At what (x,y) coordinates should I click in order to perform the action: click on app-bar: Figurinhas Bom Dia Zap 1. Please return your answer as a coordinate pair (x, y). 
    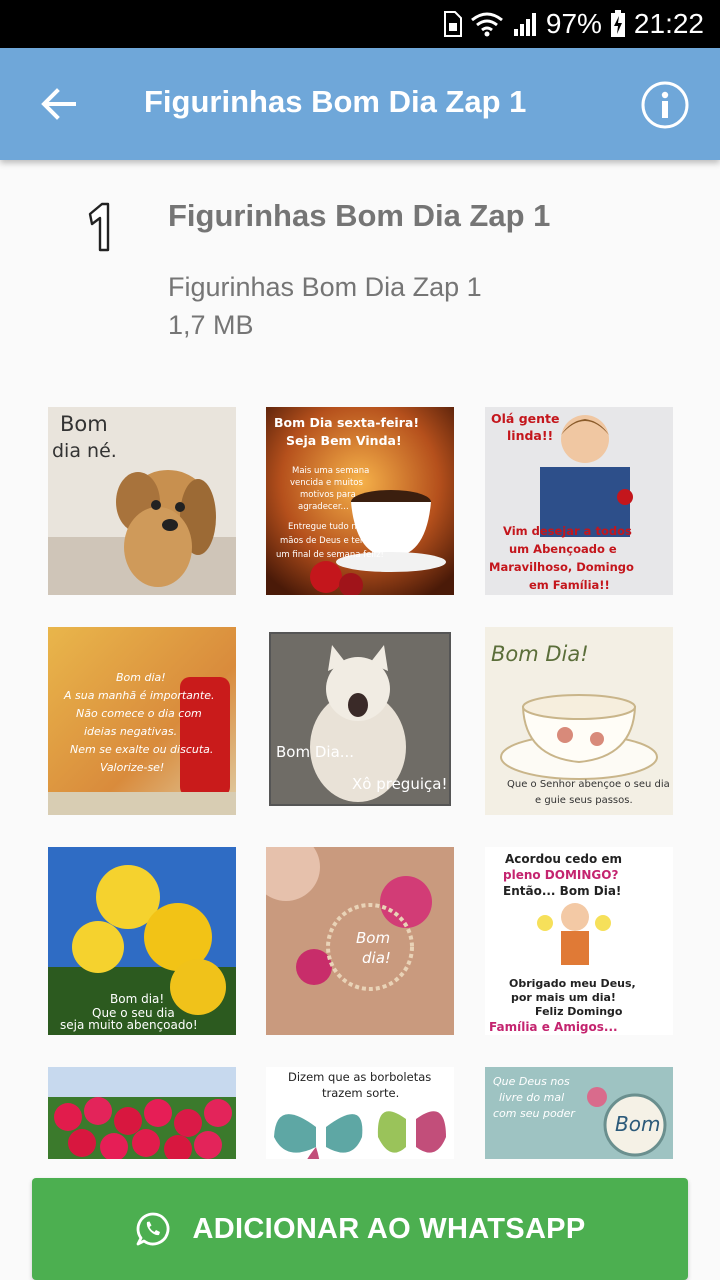
    Looking at the image, I should click on (360, 104).